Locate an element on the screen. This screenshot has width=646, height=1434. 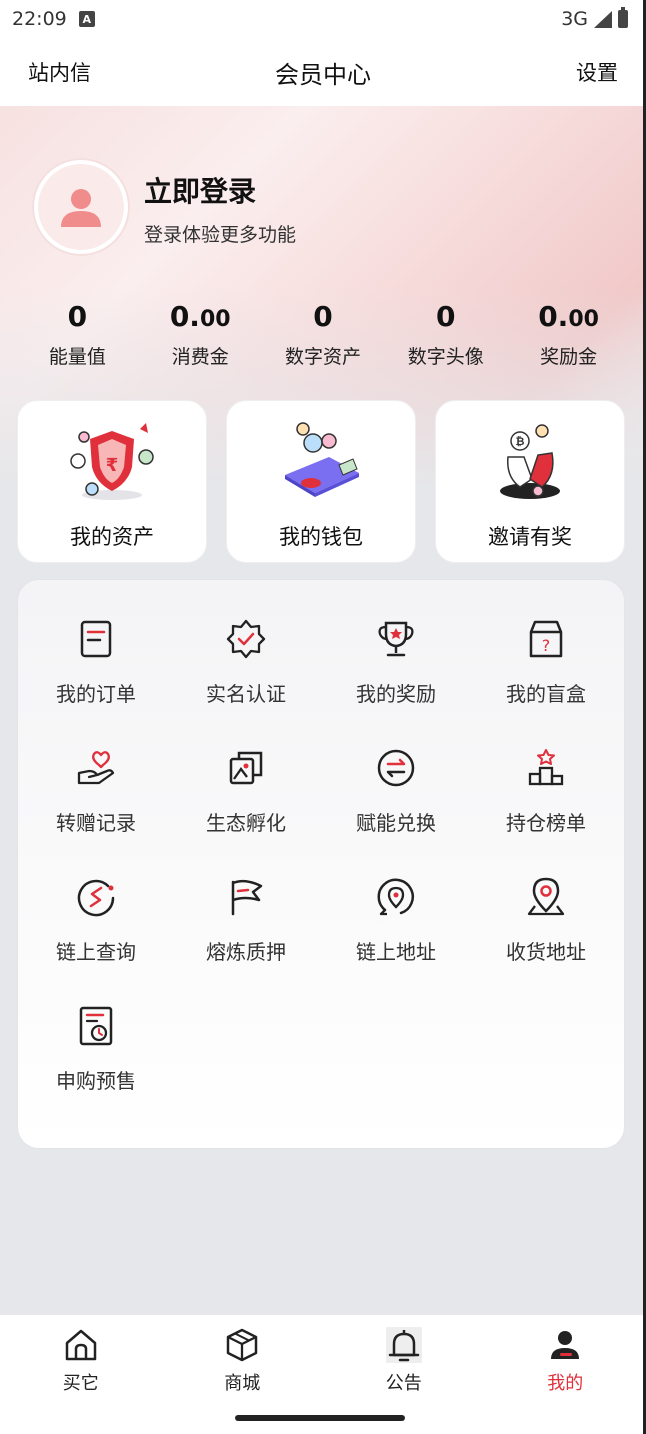
stats-row: 0 能量值 0.00 消费金 0 数字资产 0 数字头像 0.00 奖励金 is located at coordinates (323, 334).